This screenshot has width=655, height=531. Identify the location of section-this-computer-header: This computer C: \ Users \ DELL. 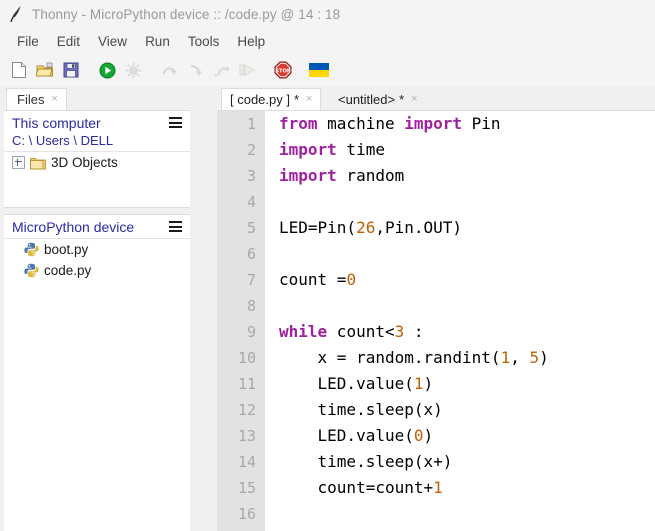
(97, 131).